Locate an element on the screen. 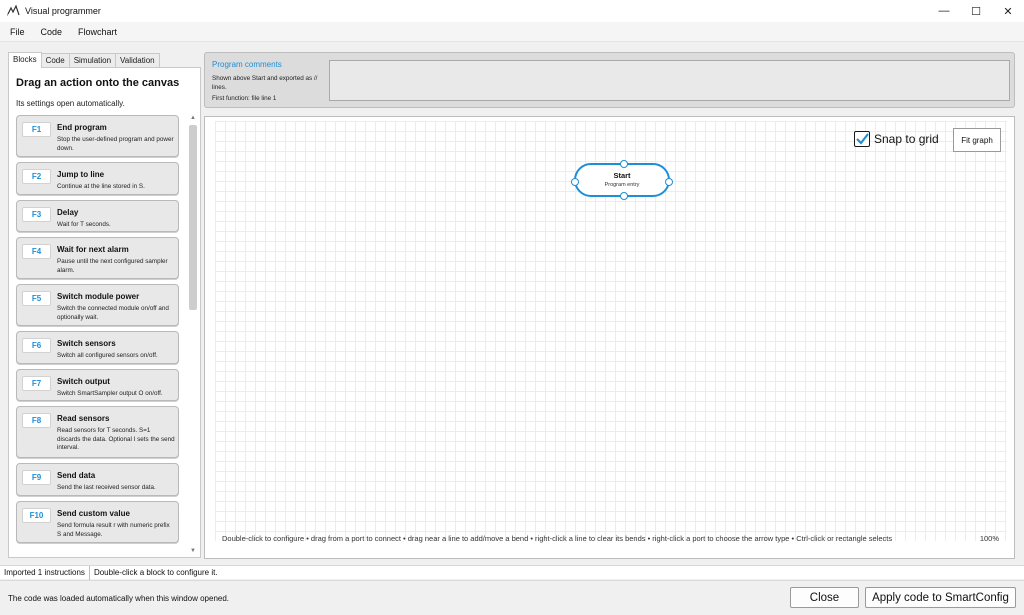 Image resolution: width=1024 pixels, height=615 pixels. block-desc: Wait for T seconds. is located at coordinates (84, 224).